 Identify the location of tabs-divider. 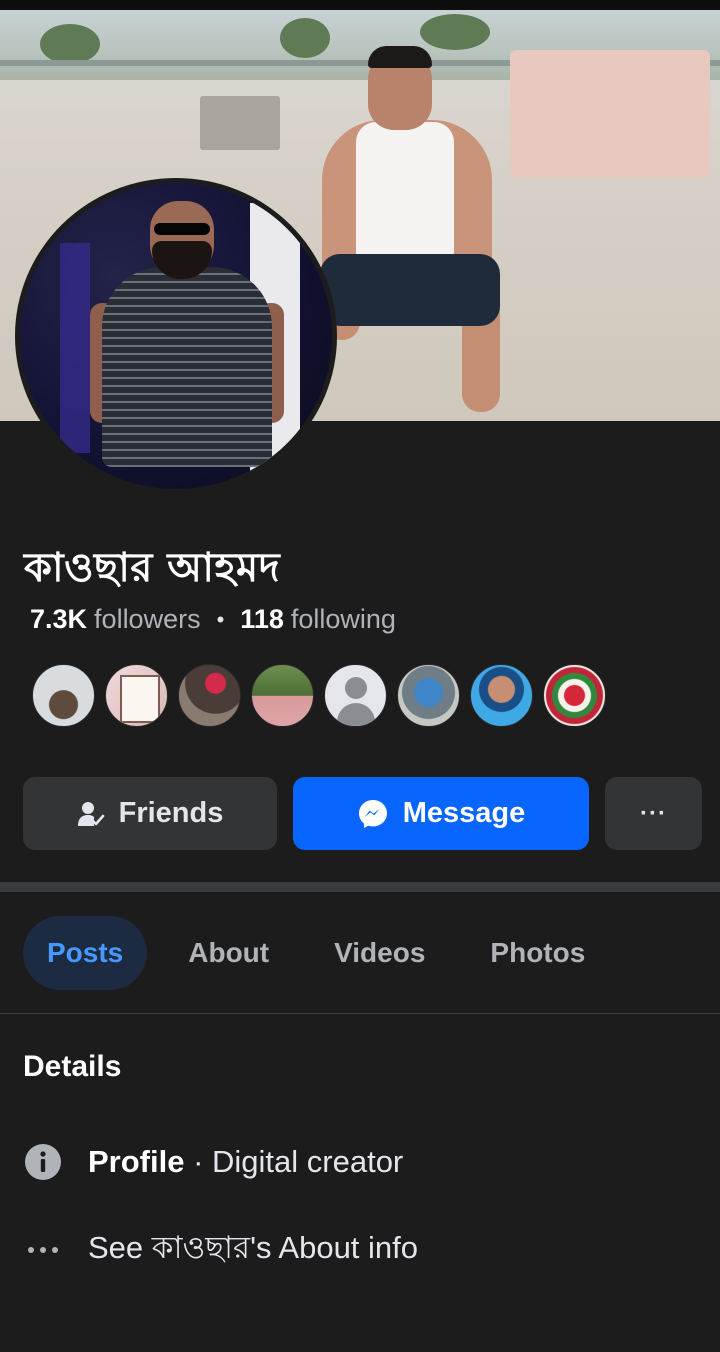
(360, 1013).